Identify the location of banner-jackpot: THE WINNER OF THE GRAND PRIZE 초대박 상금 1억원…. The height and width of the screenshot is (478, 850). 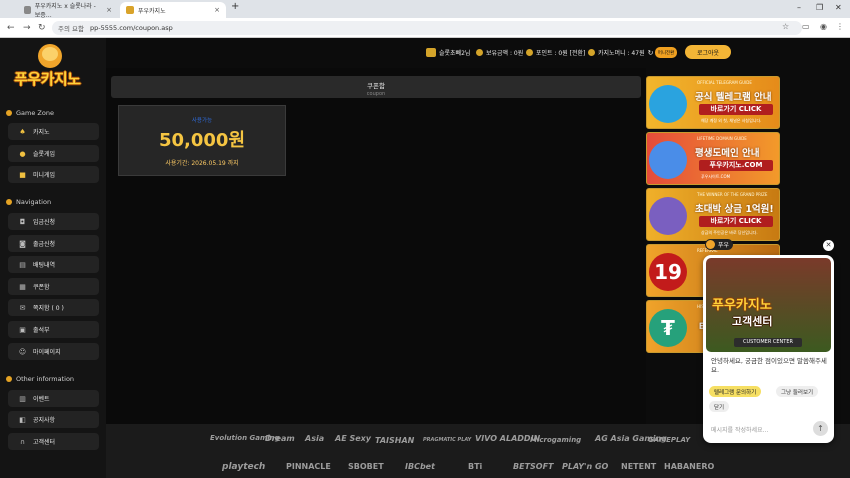
(713, 214).